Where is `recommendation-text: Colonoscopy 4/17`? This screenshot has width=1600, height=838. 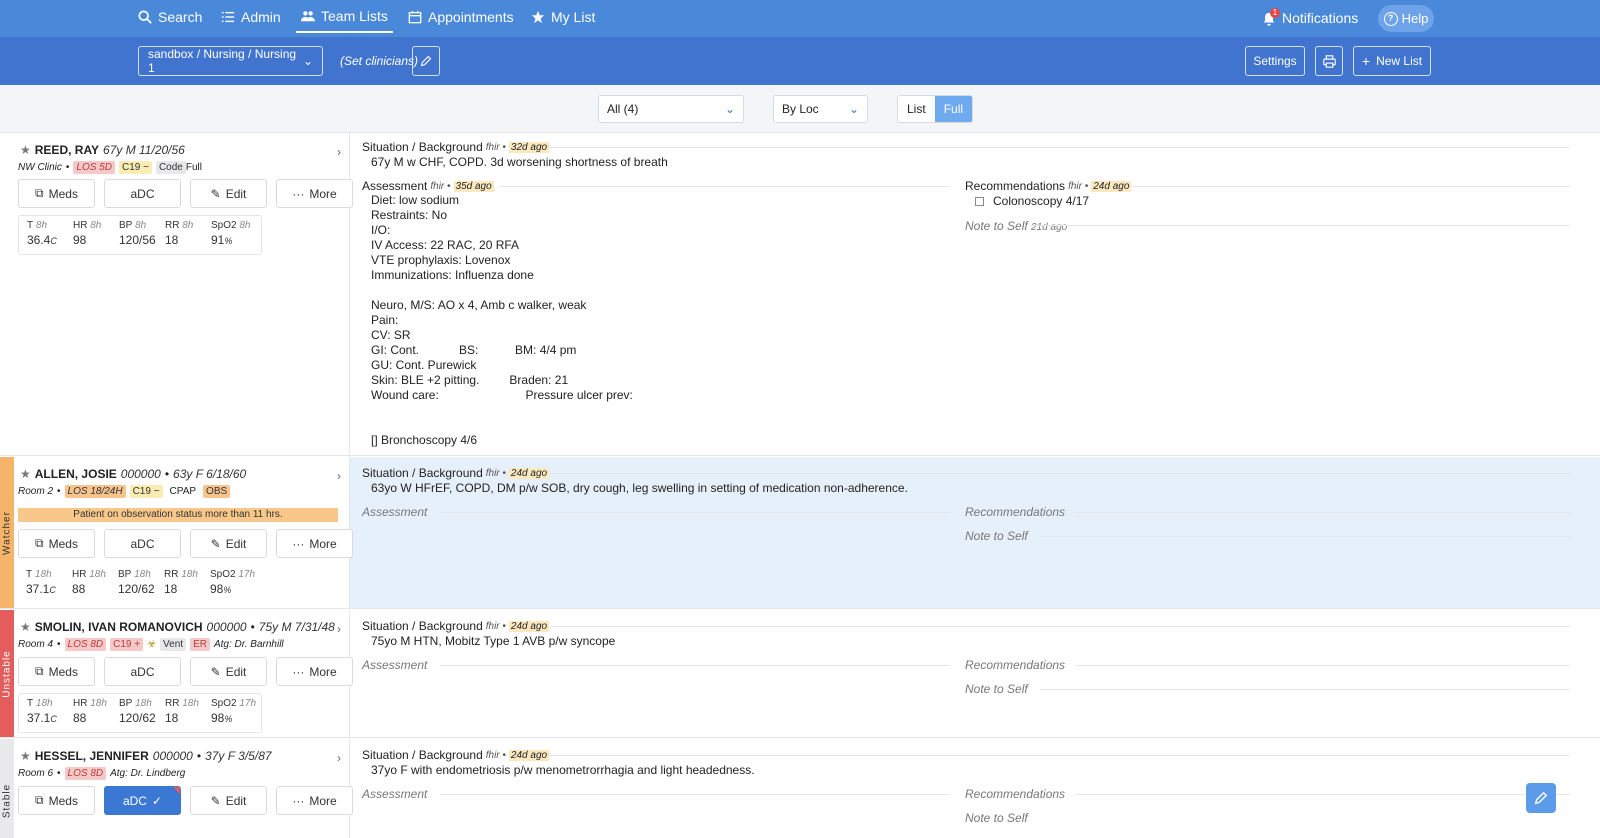 recommendation-text: Colonoscopy 4/17 is located at coordinates (1041, 201).